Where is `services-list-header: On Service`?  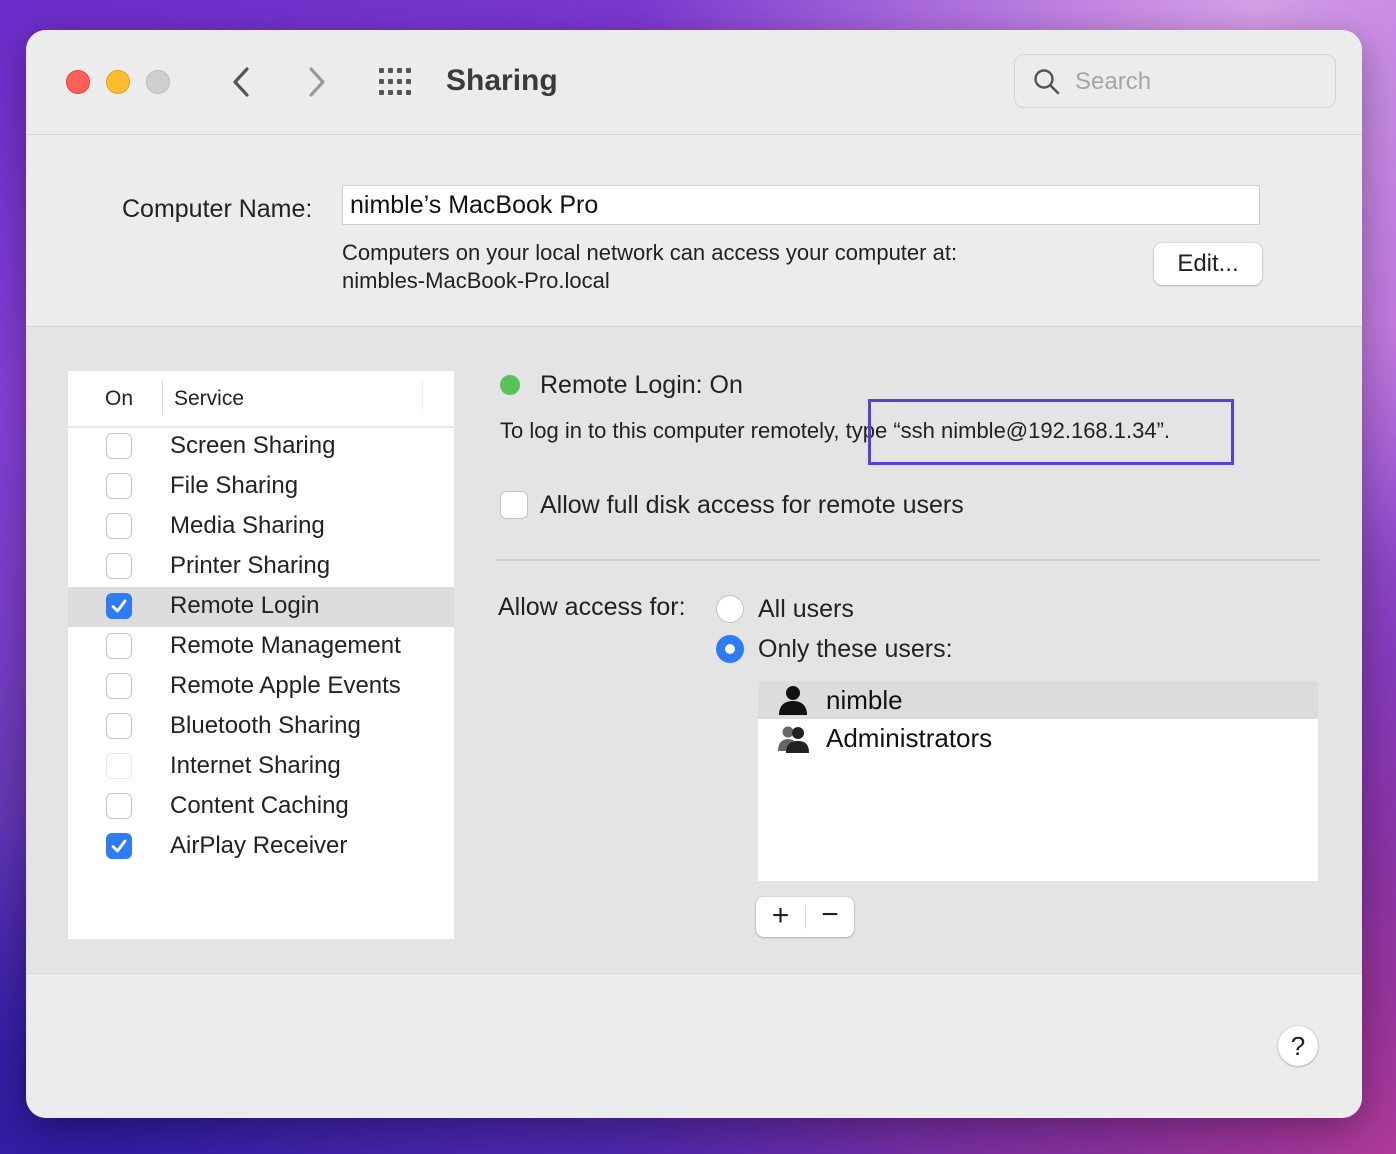 services-list-header: On Service is located at coordinates (261, 399).